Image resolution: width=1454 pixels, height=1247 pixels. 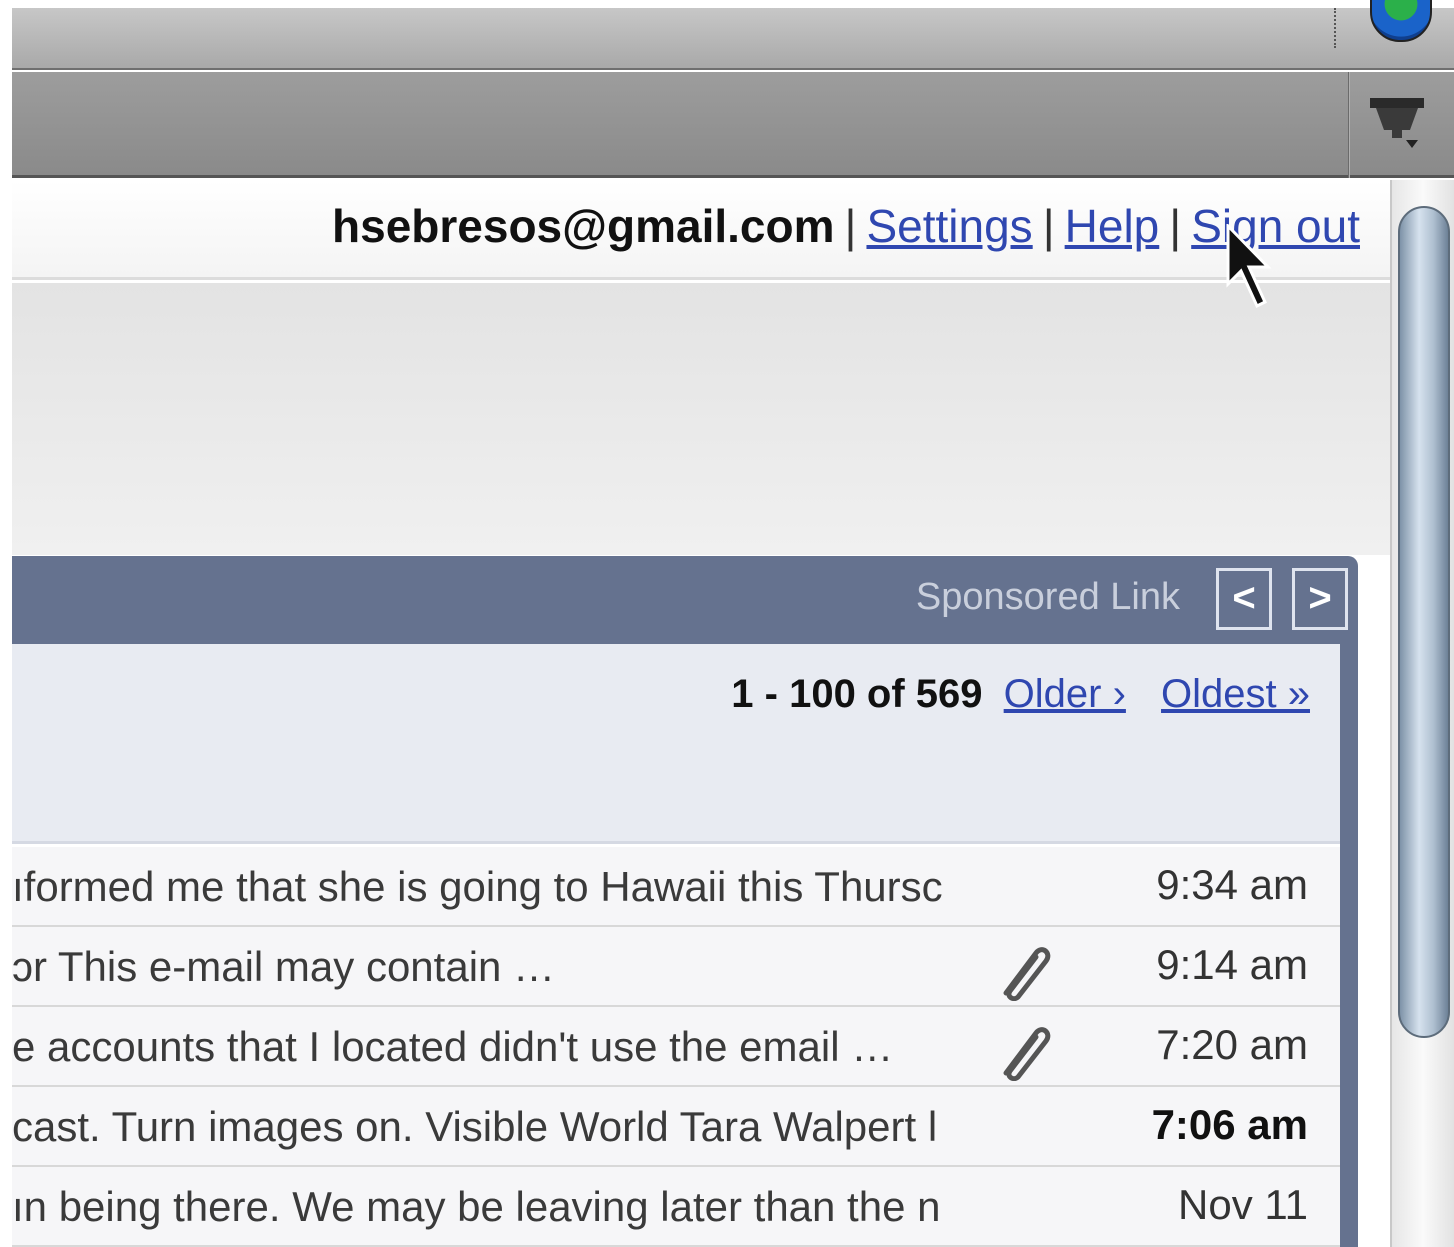 I want to click on sponsored-bar: Sponsored Link < >, so click(x=685, y=600).